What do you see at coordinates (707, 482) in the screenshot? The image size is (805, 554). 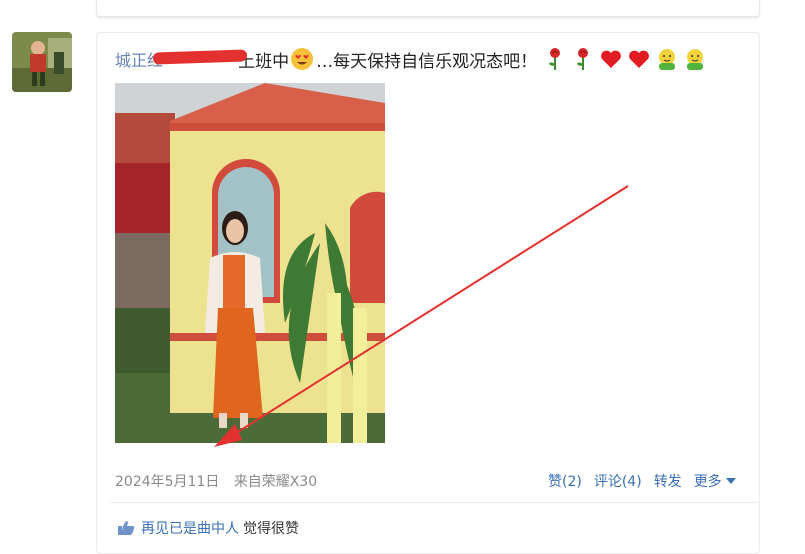 I see `more-label: 更多` at bounding box center [707, 482].